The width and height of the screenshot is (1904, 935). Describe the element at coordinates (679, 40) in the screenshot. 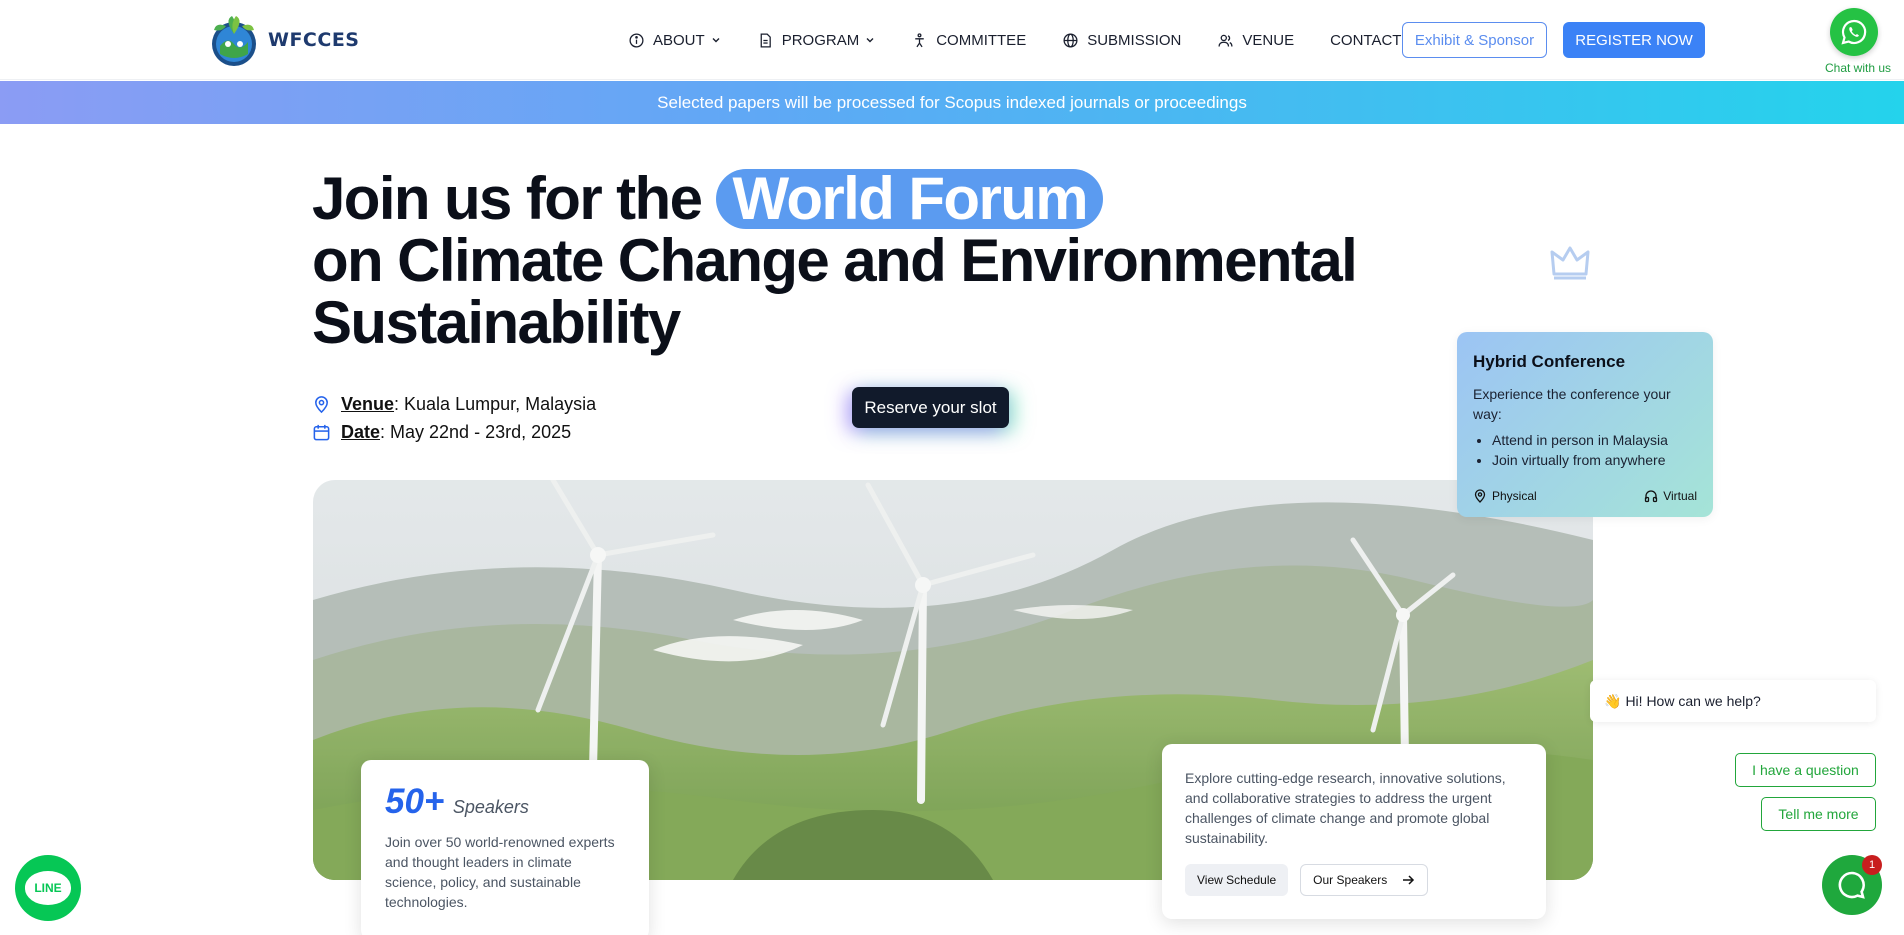

I see `nav-about-label: ABOUT` at that location.